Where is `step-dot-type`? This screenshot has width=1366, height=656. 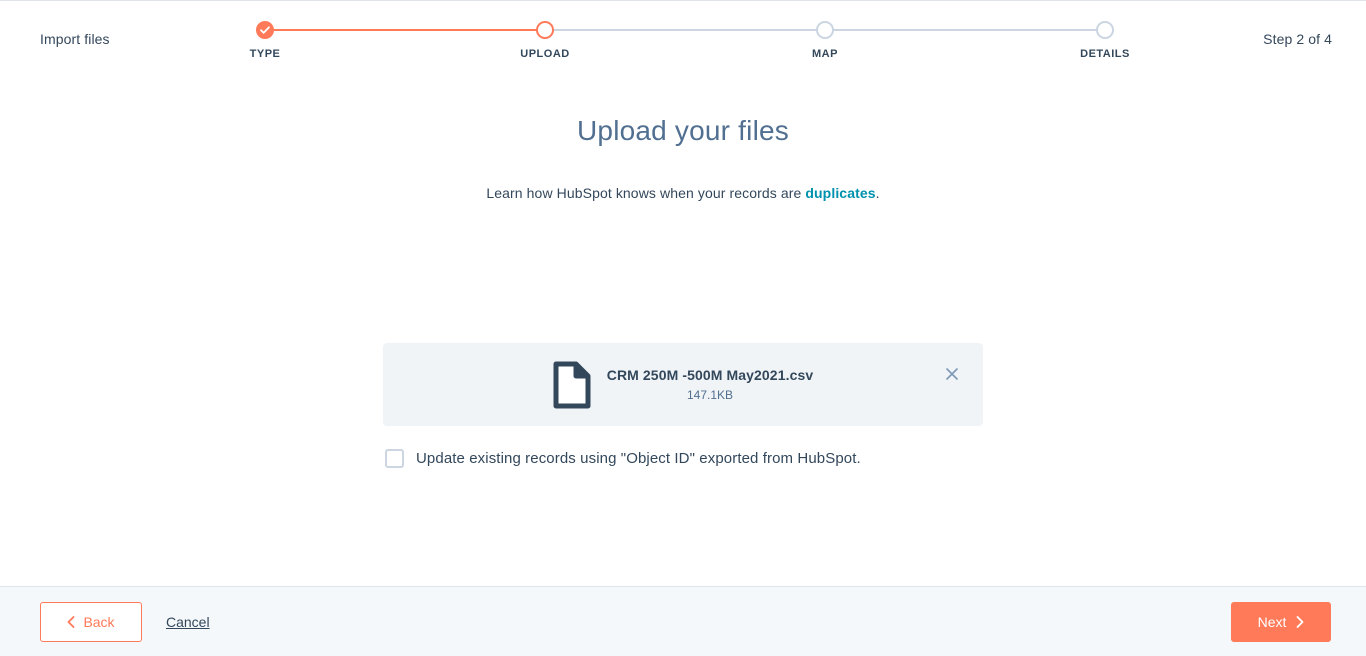 step-dot-type is located at coordinates (265, 30).